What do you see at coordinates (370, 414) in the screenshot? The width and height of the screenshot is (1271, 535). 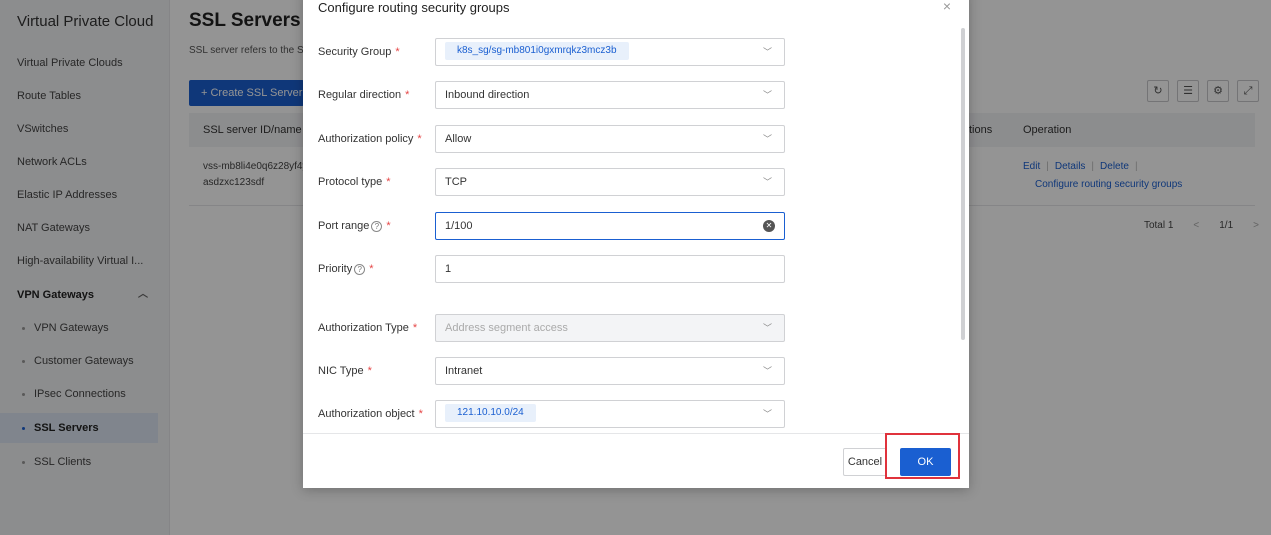 I see `field-label: Authorization object *` at bounding box center [370, 414].